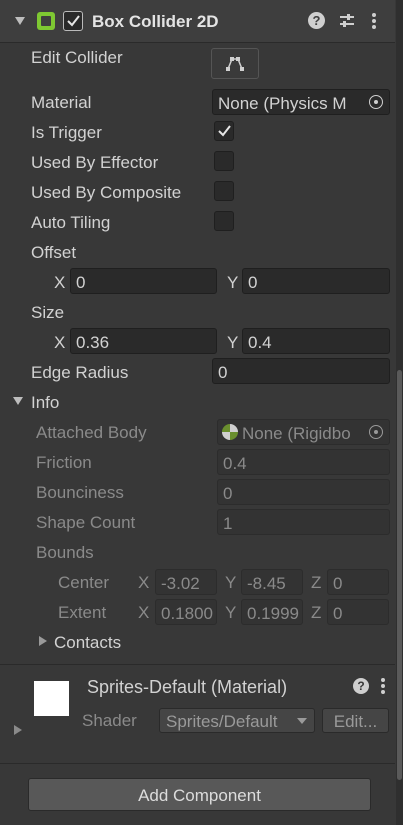 This screenshot has width=403, height=825. I want to click on is-trigger-label: Is Trigger, so click(66, 132).